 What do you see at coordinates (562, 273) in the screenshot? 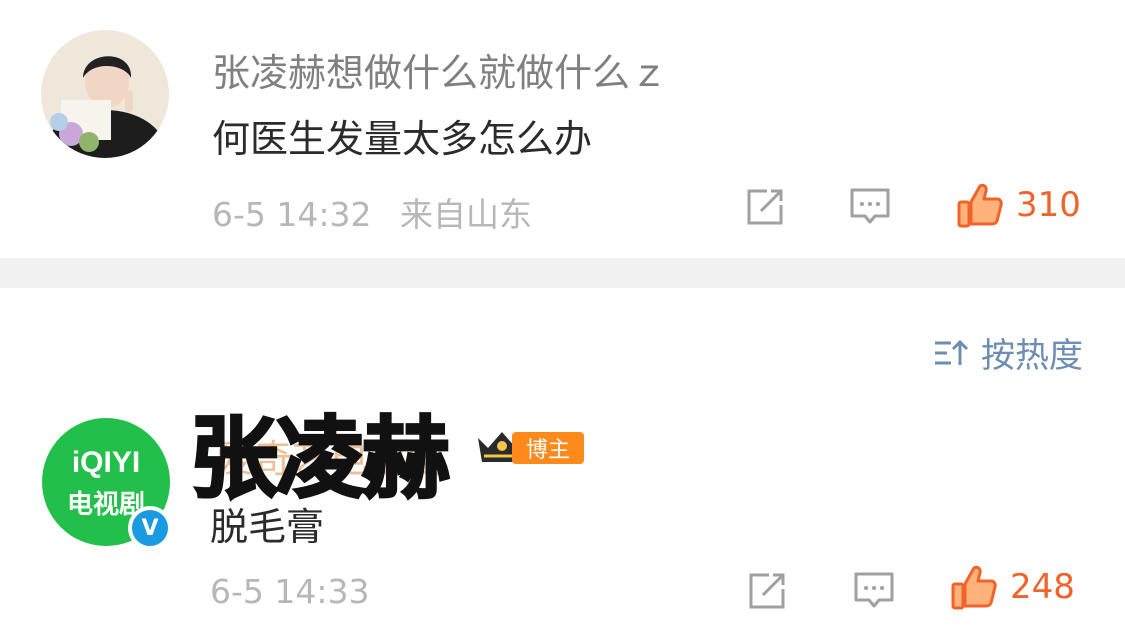
I see `section-divider` at bounding box center [562, 273].